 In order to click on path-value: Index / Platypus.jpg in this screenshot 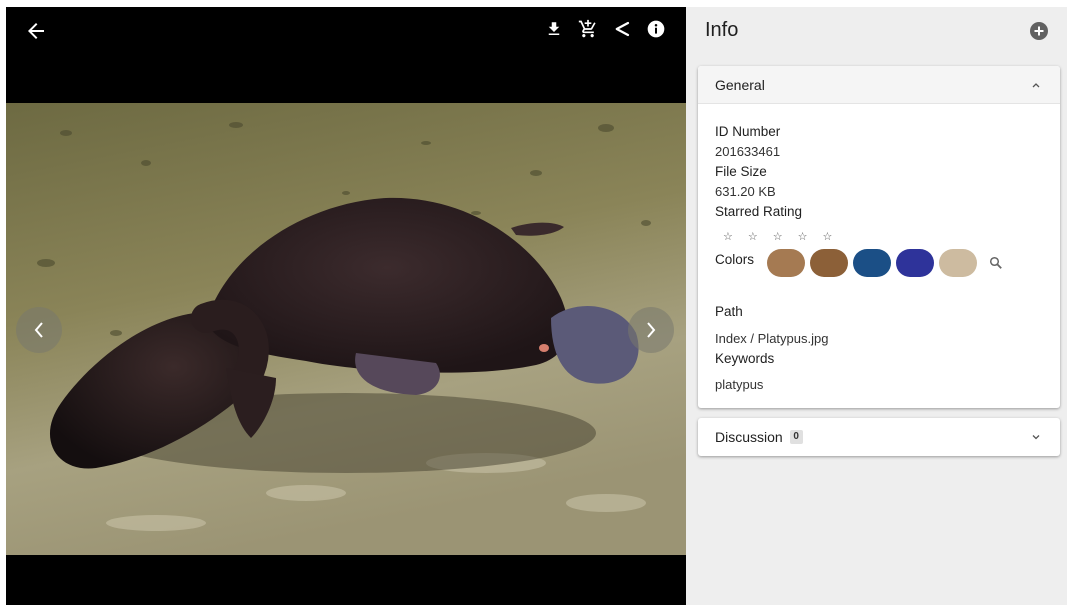, I will do `click(772, 338)`.